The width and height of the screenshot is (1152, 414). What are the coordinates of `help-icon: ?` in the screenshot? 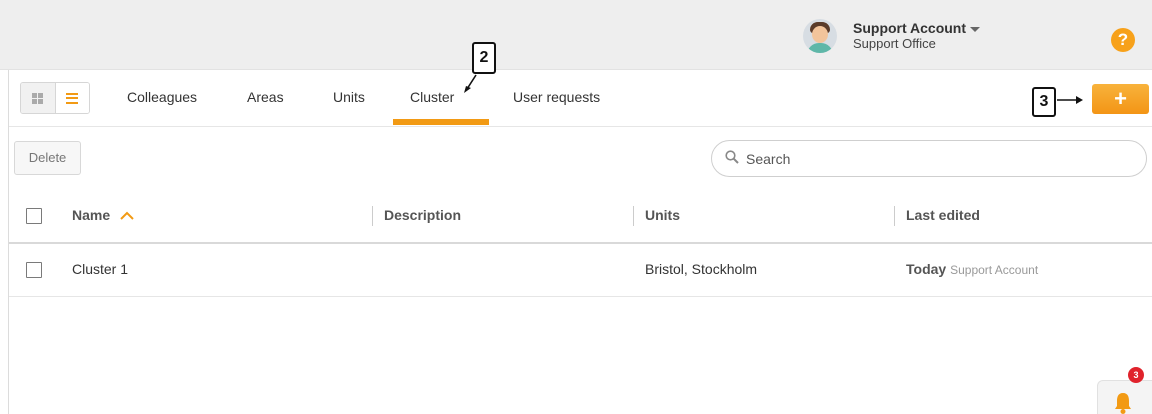 It's located at (1123, 40).